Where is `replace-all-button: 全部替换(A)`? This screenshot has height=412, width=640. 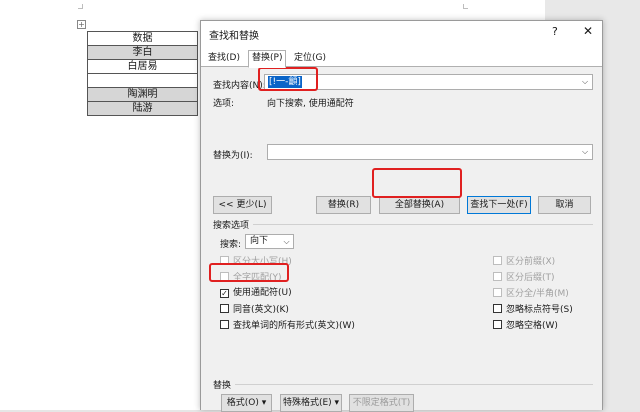 replace-all-button: 全部替换(A) is located at coordinates (419, 205).